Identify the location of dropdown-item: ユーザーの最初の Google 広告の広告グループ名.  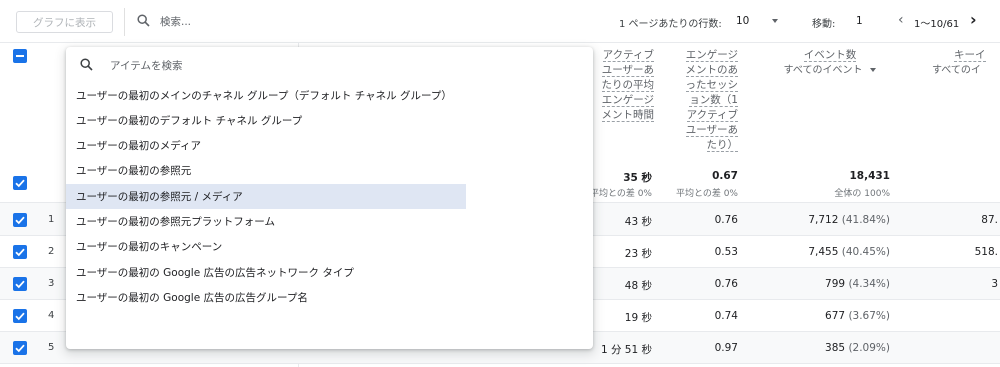
(266, 297).